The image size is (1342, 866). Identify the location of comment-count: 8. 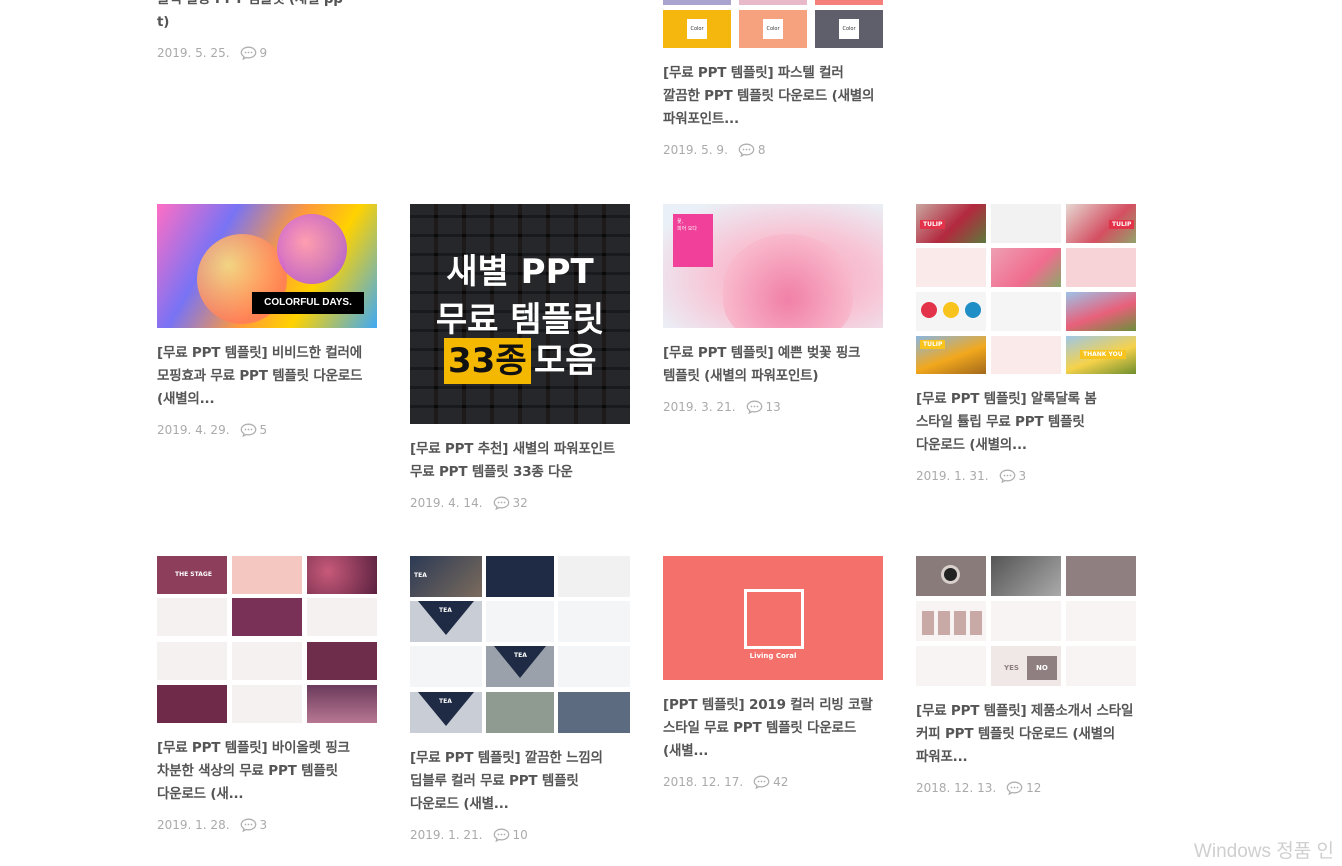
(752, 150).